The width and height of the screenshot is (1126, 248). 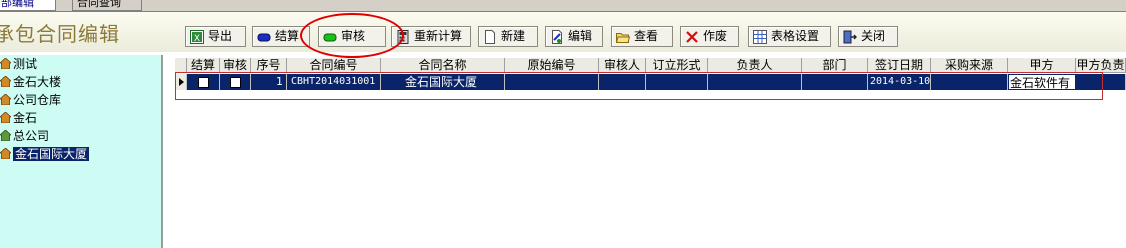 I want to click on settle-checkbox-cell, so click(x=203, y=82).